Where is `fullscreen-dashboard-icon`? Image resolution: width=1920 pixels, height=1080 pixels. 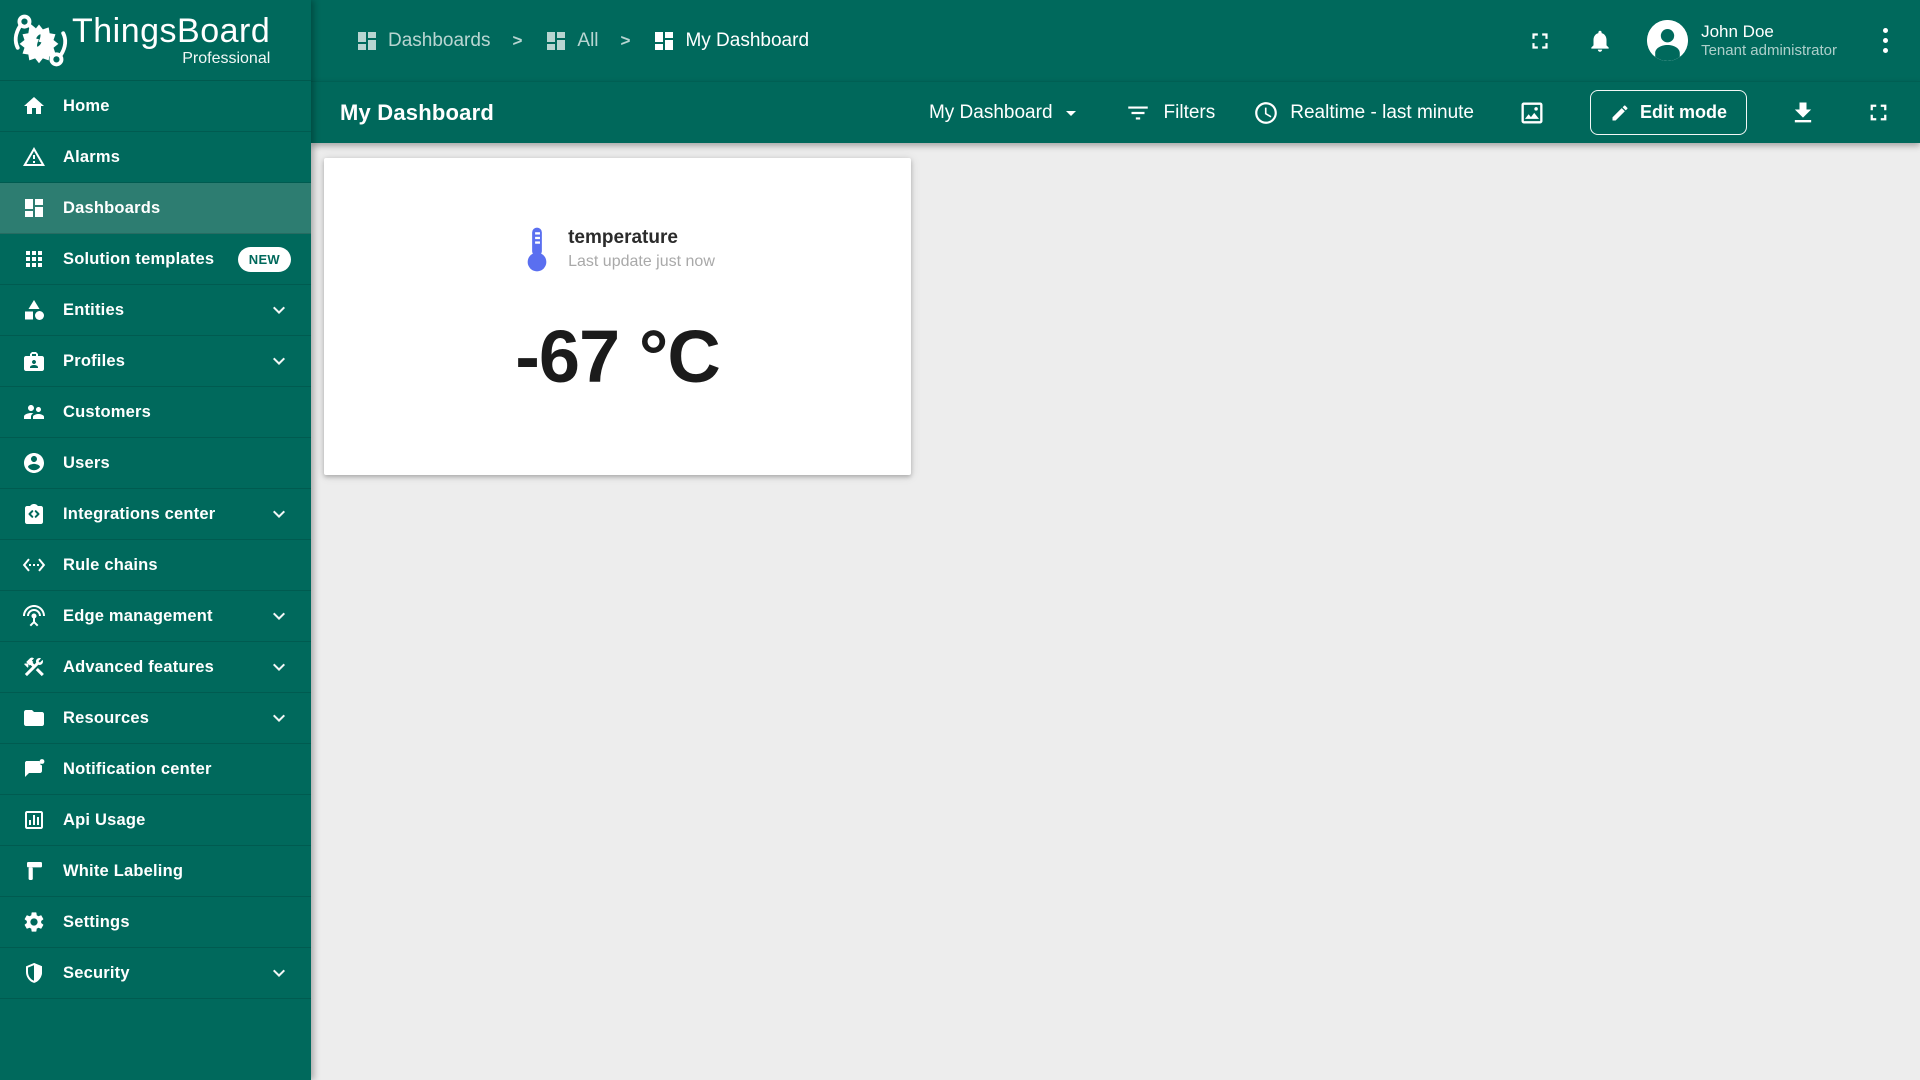 fullscreen-dashboard-icon is located at coordinates (1878, 112).